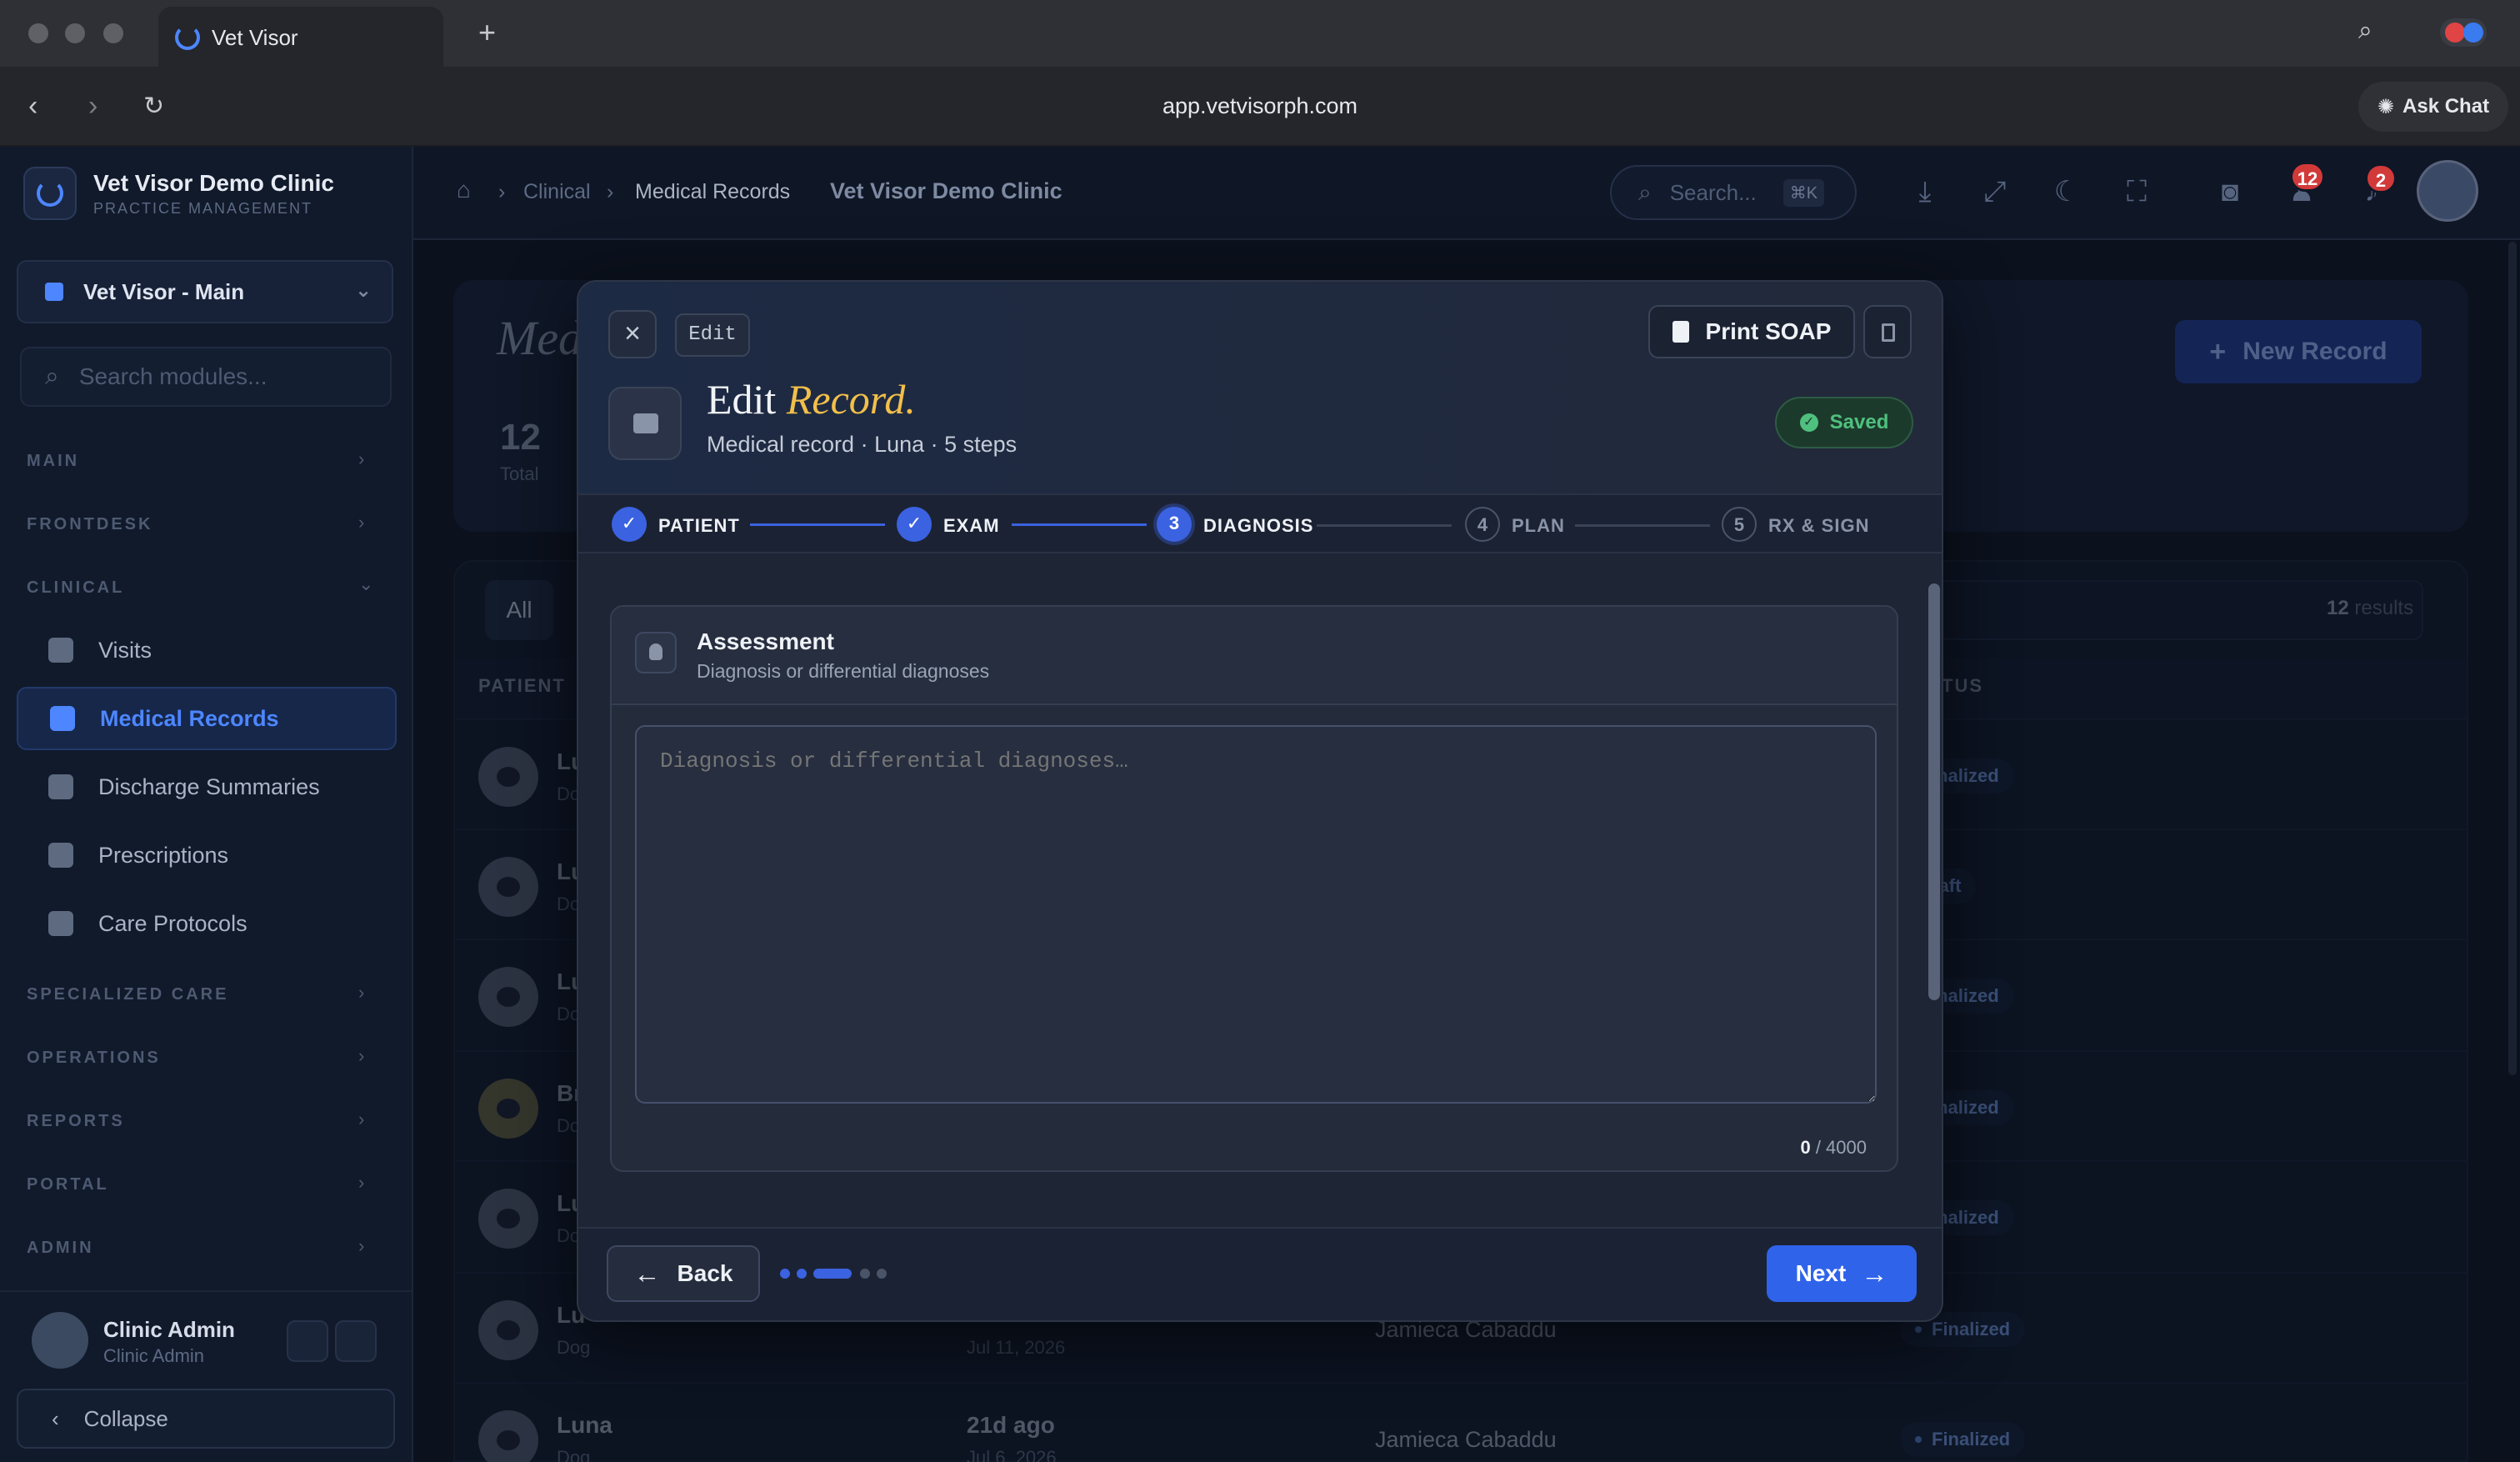 The width and height of the screenshot is (2520, 1462). I want to click on chat-icon: ✺, so click(2386, 107).